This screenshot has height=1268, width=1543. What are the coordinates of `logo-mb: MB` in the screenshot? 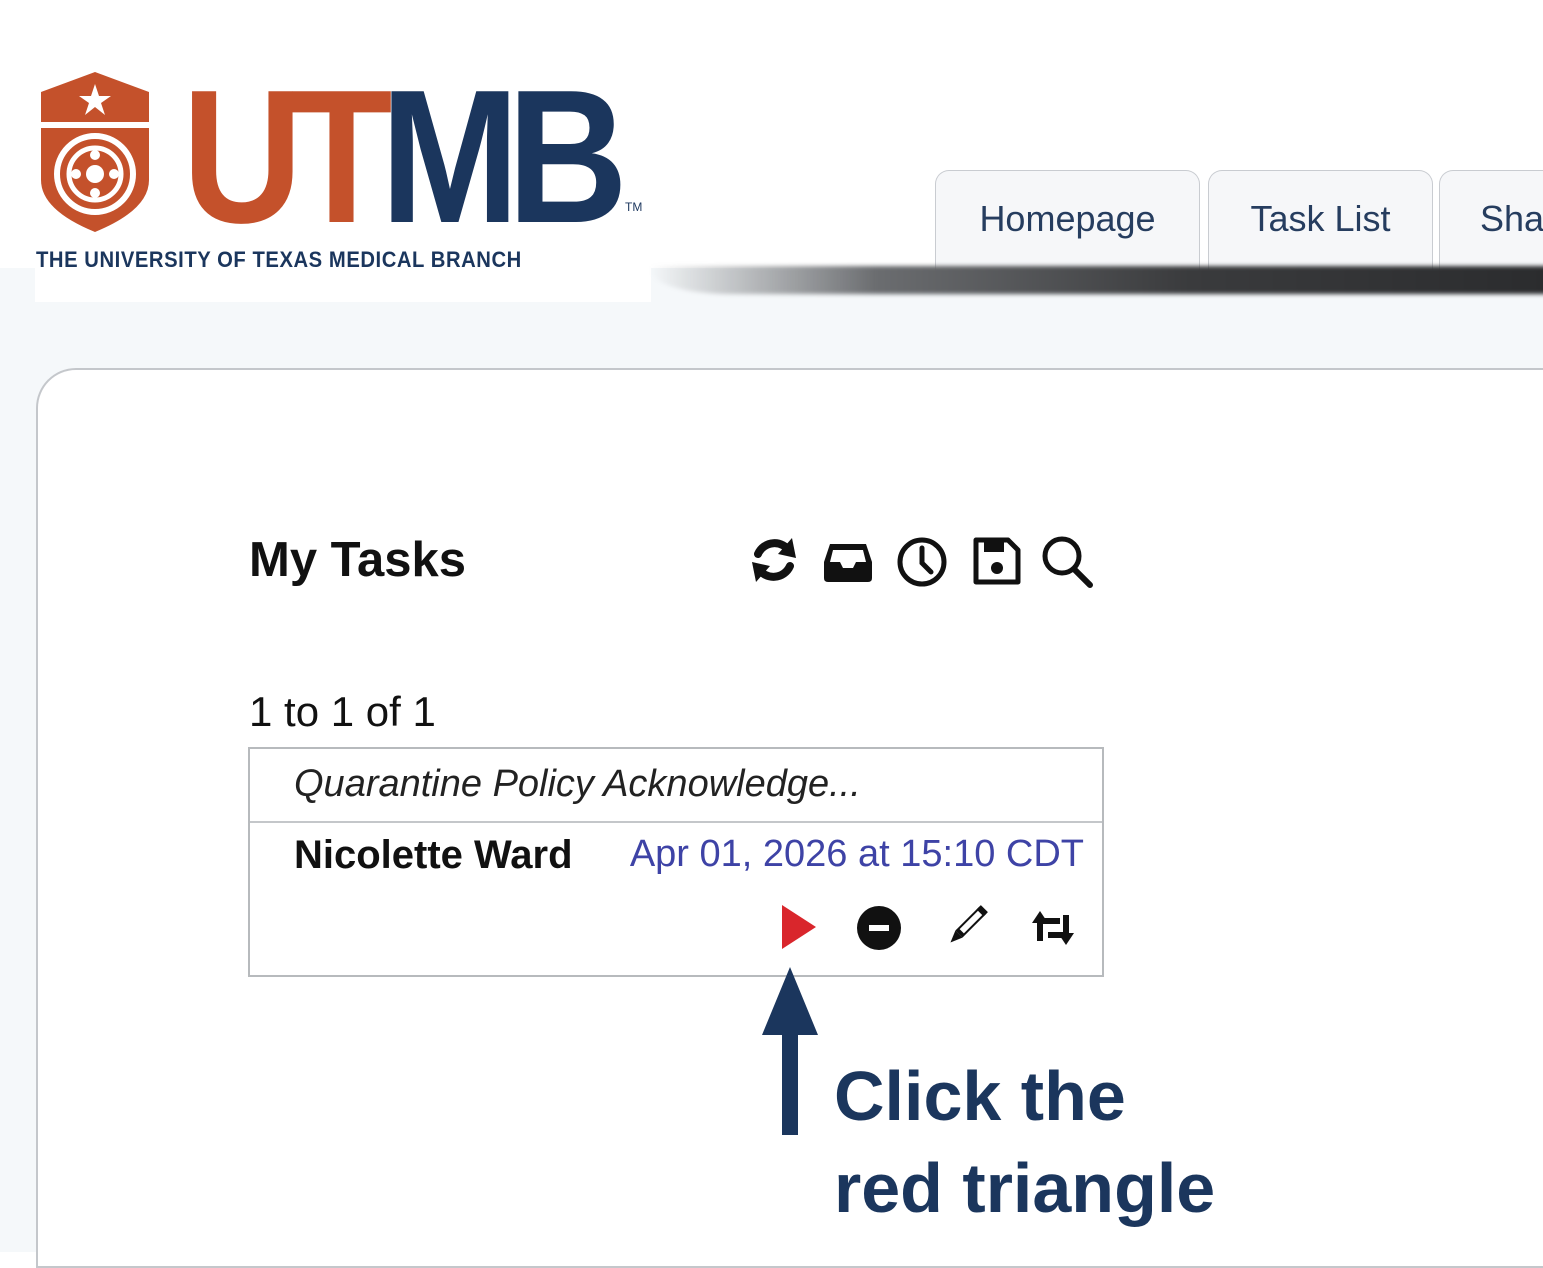 It's located at (504, 157).